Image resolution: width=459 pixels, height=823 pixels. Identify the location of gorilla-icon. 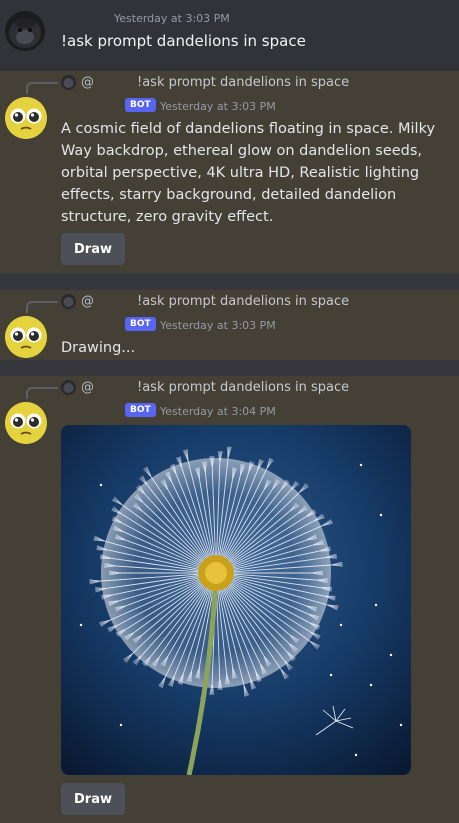
(25, 31).